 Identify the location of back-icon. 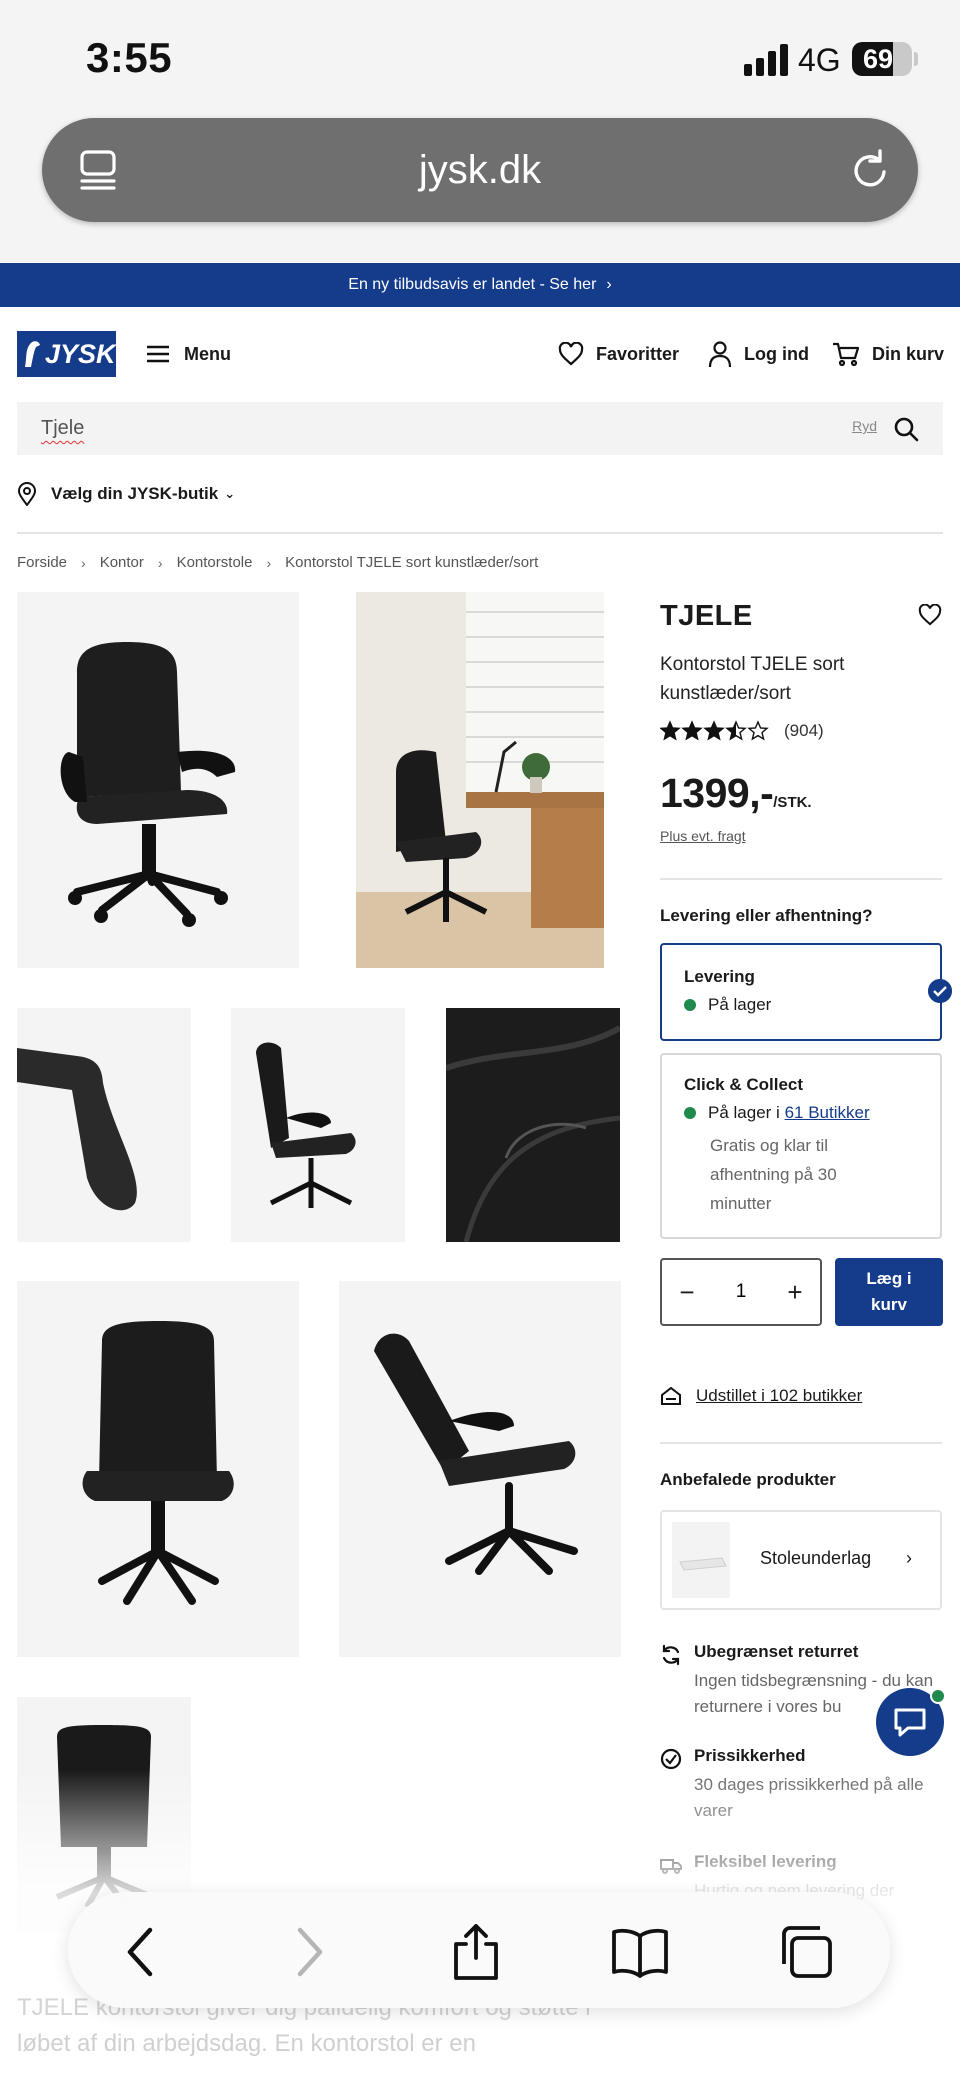
(142, 1952).